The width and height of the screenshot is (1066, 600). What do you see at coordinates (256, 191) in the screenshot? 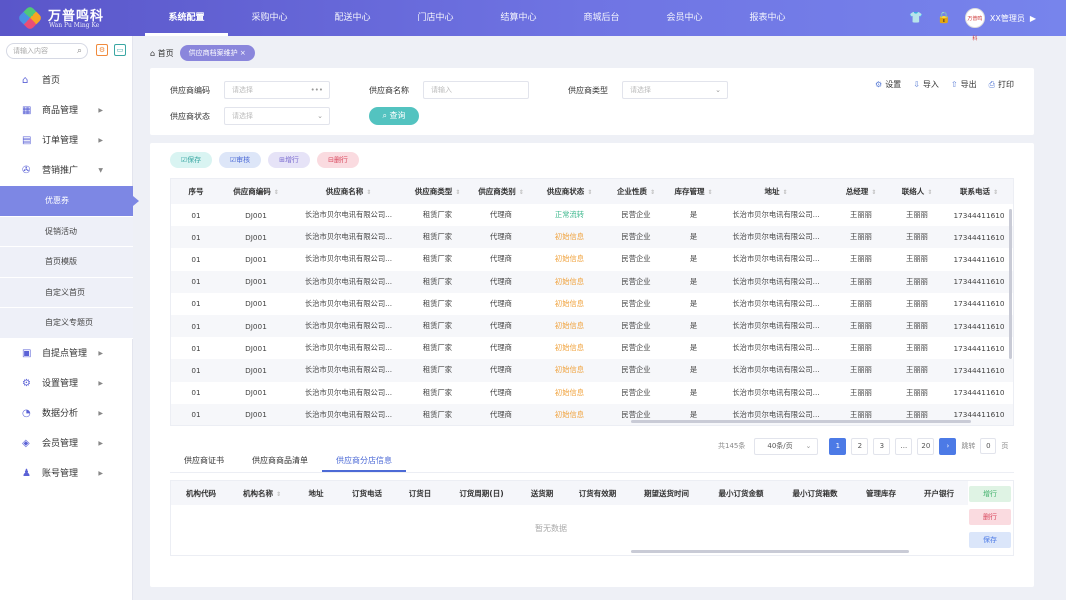
I see `column-header: 供应商编码 ⇕` at bounding box center [256, 191].